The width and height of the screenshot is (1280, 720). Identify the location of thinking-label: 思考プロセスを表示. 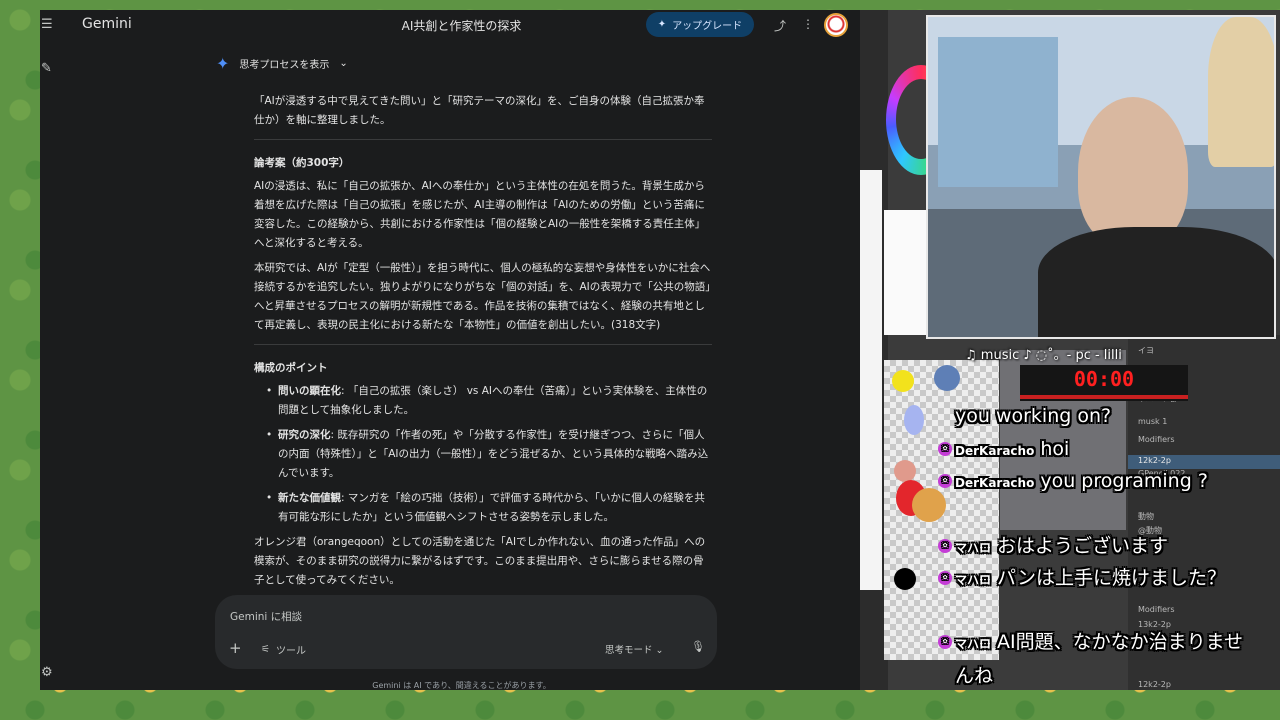
(284, 65).